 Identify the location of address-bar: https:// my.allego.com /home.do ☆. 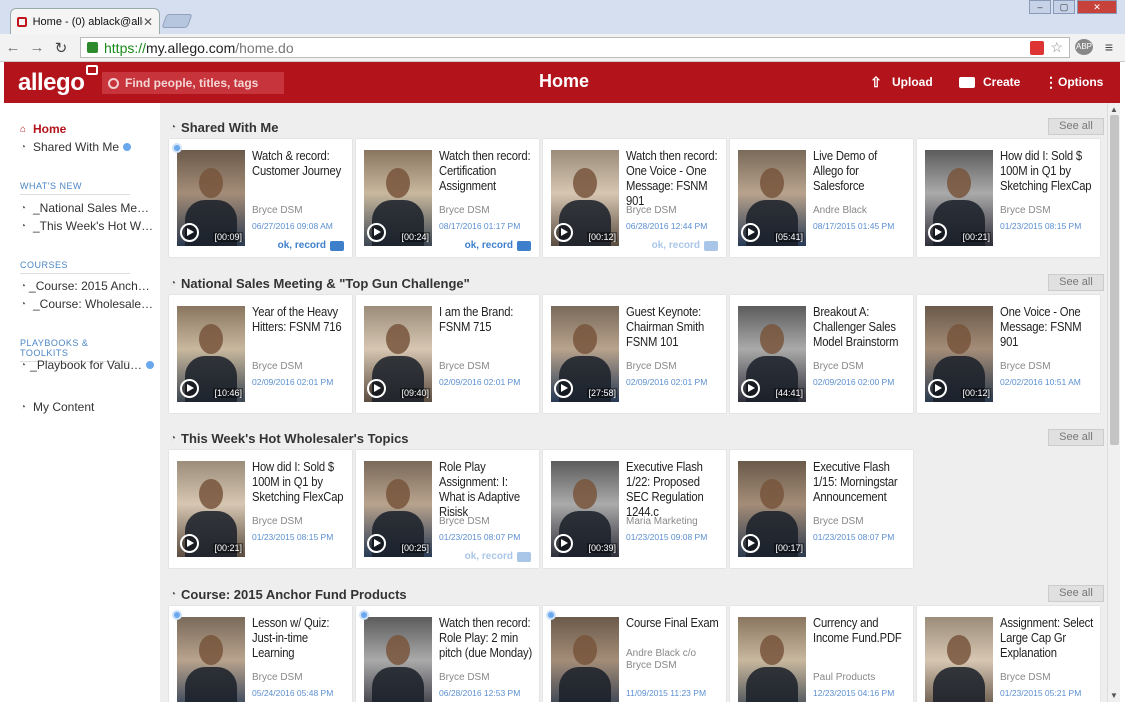
(575, 47).